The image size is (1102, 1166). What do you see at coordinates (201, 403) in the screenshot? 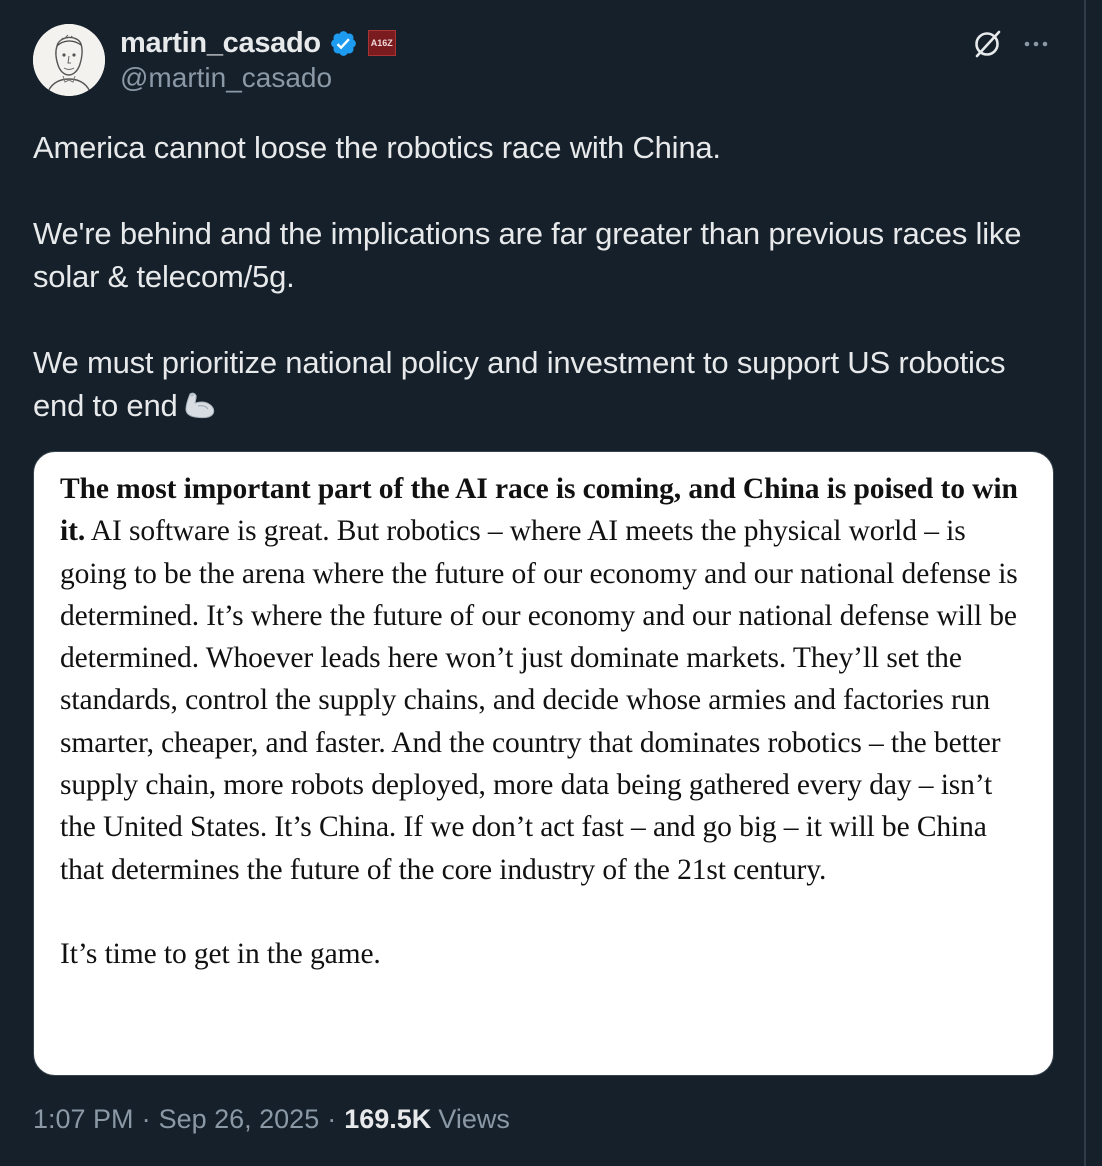
I see `flexed-biceps-emoji-icon` at bounding box center [201, 403].